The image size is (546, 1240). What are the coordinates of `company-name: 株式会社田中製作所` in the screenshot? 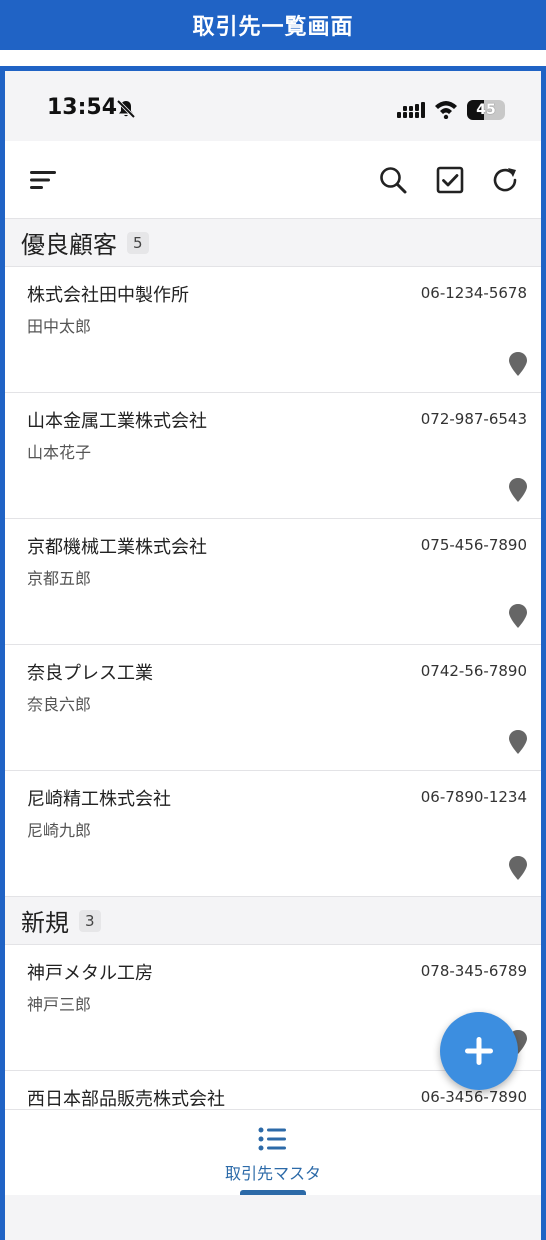 It's located at (108, 295).